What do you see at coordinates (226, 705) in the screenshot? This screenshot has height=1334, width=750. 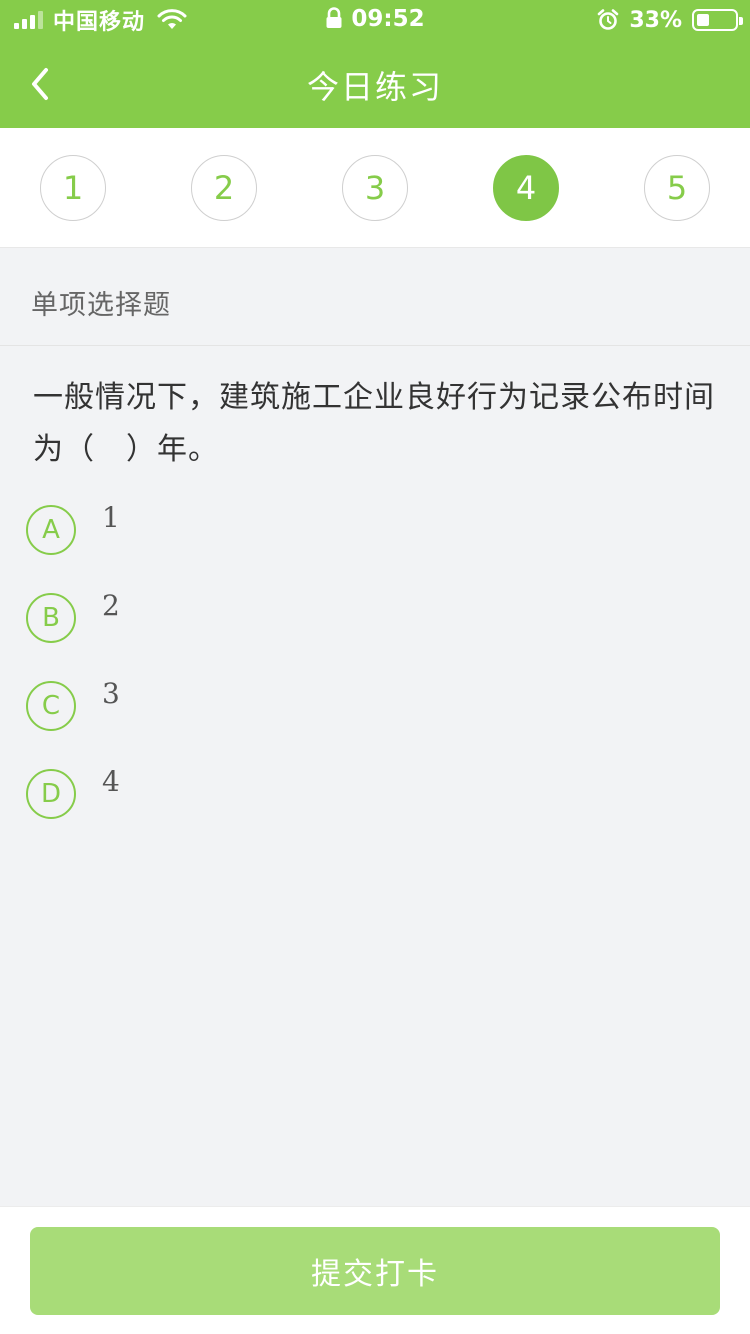 I see `option-c: C 3` at bounding box center [226, 705].